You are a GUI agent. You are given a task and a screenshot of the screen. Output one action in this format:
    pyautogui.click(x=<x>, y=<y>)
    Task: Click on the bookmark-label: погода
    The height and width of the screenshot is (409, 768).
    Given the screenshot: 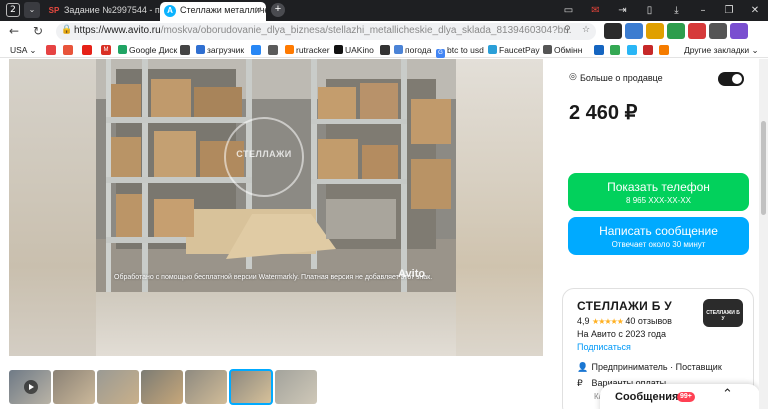 What is the action you would take?
    pyautogui.click(x=418, y=50)
    